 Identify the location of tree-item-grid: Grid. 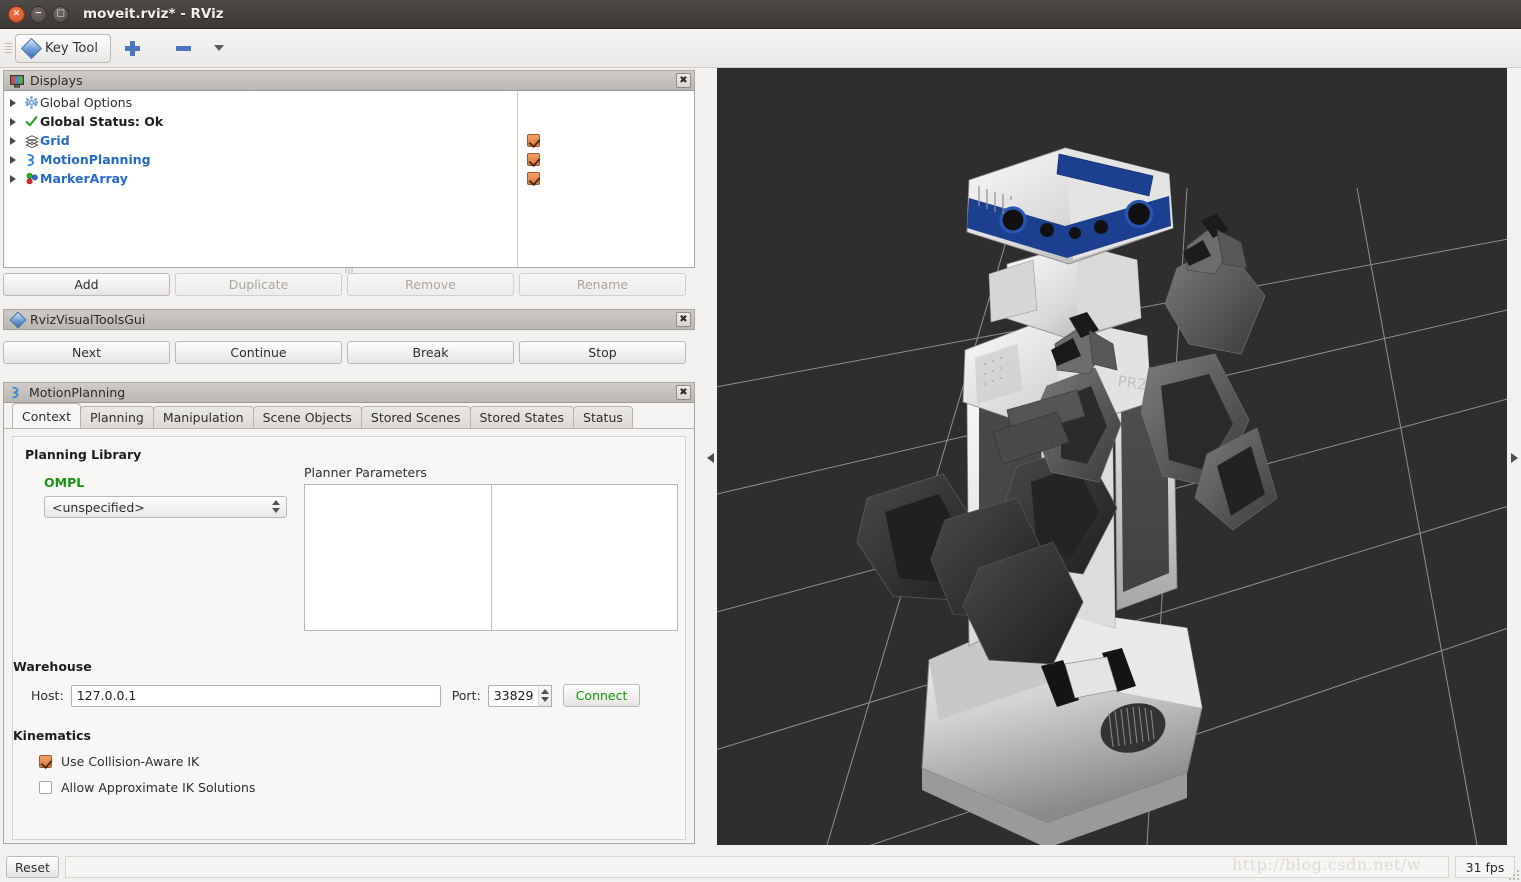
(260, 140).